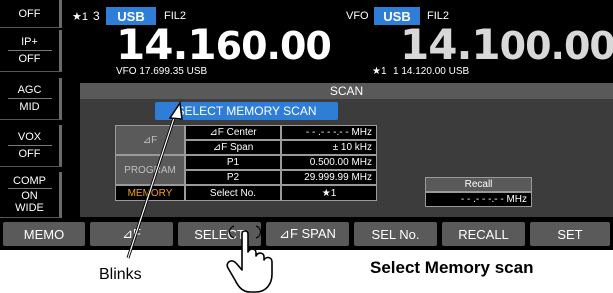 The width and height of the screenshot is (613, 293). What do you see at coordinates (154, 179) in the screenshot?
I see `pointer-arrow-icon` at bounding box center [154, 179].